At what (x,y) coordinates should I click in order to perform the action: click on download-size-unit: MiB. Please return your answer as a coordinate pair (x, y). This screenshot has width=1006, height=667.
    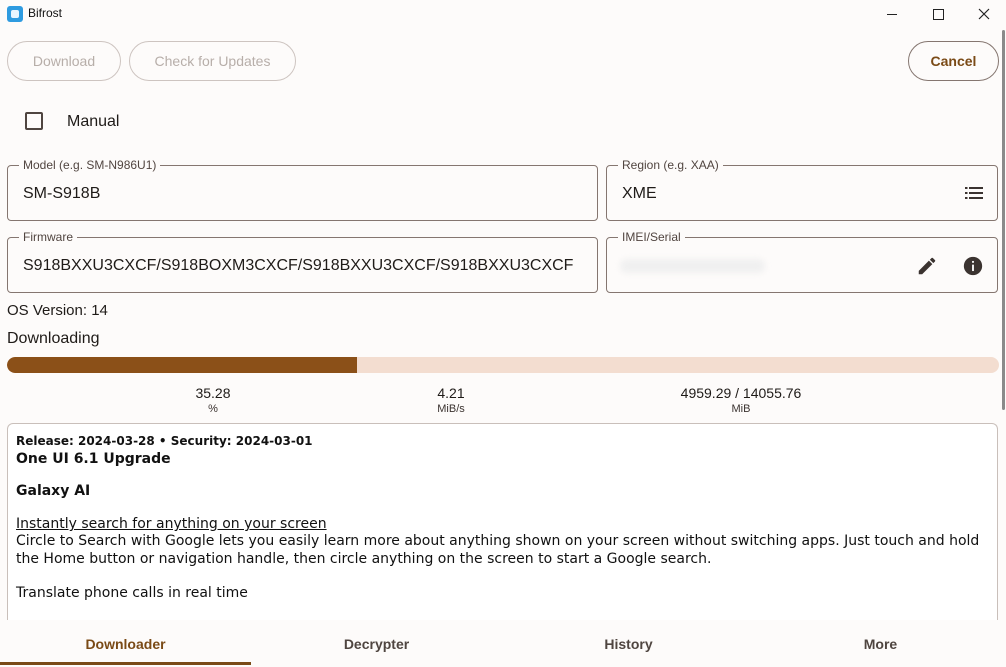
    Looking at the image, I should click on (741, 409).